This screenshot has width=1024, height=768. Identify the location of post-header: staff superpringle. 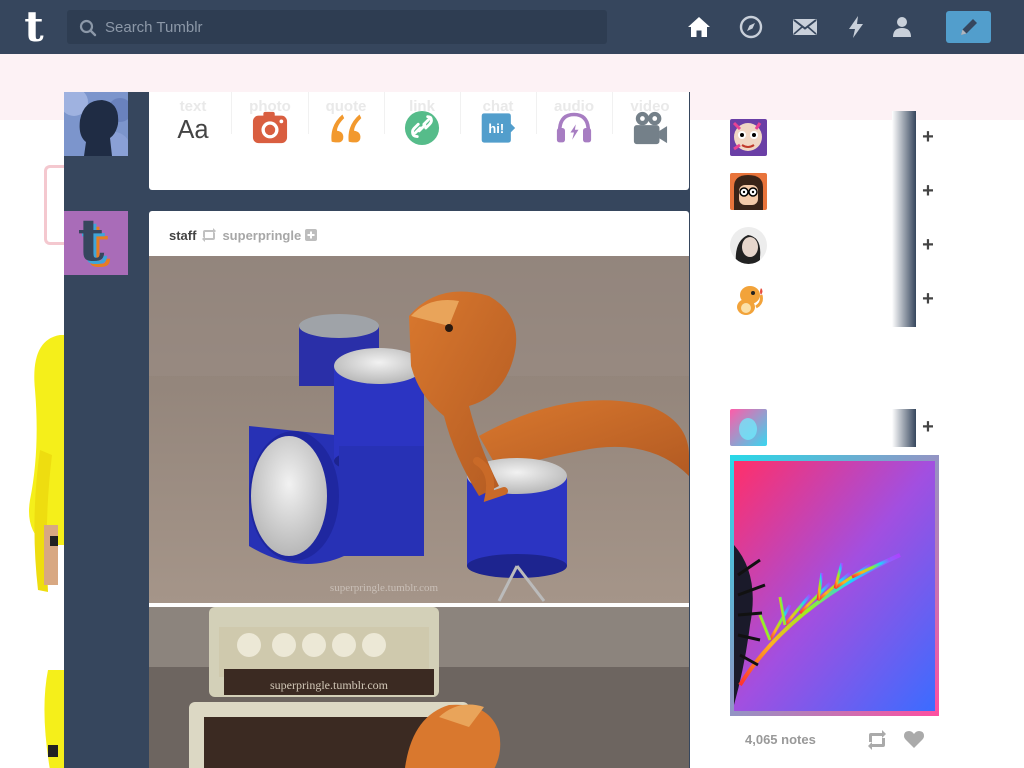
(243, 235).